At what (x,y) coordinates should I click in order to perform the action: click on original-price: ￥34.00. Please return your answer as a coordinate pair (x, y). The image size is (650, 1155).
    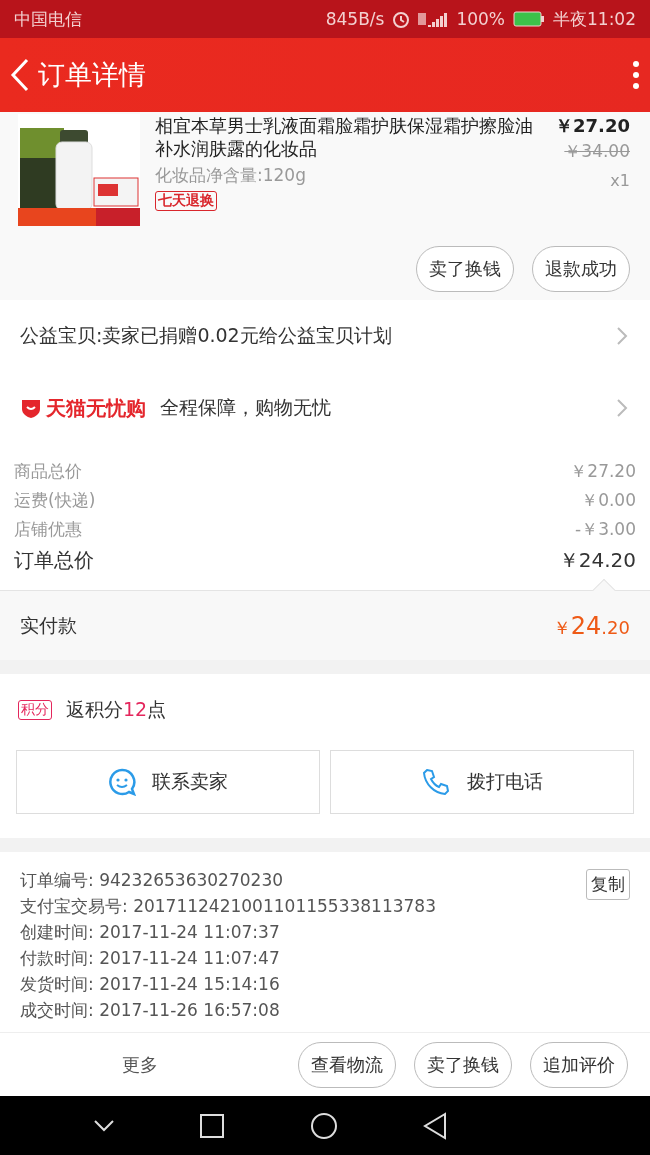
    Looking at the image, I should click on (597, 151).